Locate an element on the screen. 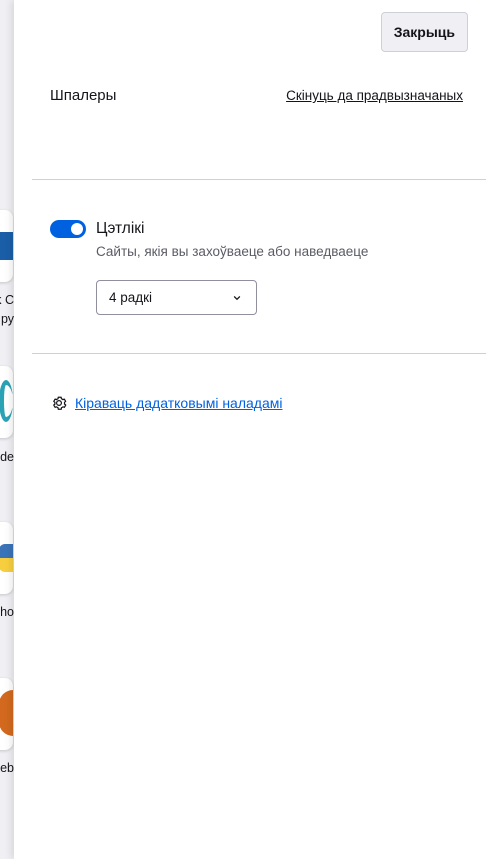 Image resolution: width=486 pixels, height=859 pixels. background-tile-label: k C is located at coordinates (7, 300).